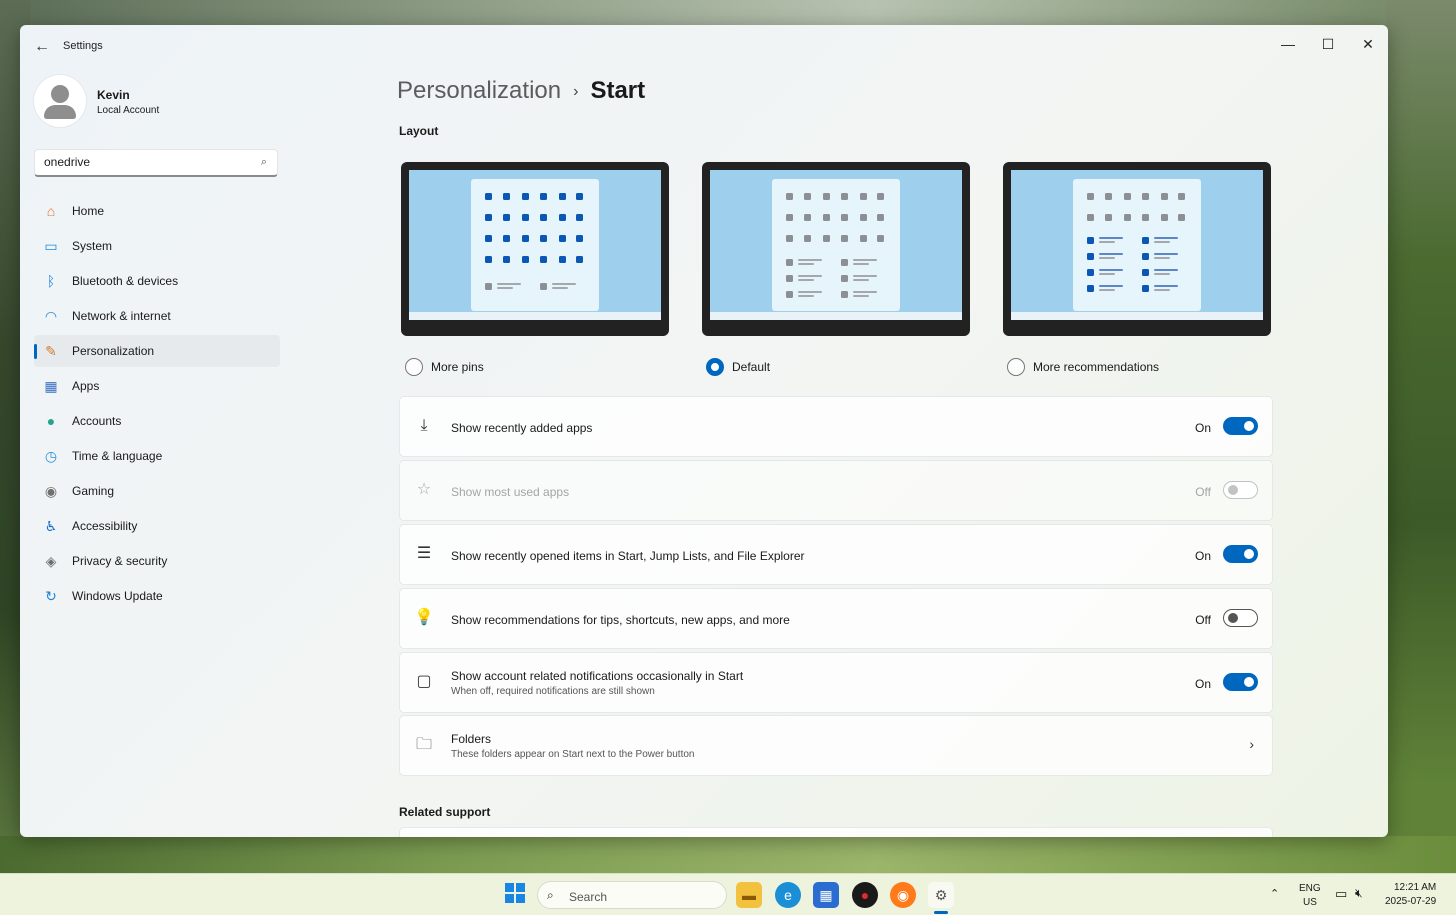 The width and height of the screenshot is (1456, 915). Describe the element at coordinates (51, 351) in the screenshot. I see `brush-icon: ✎` at that location.